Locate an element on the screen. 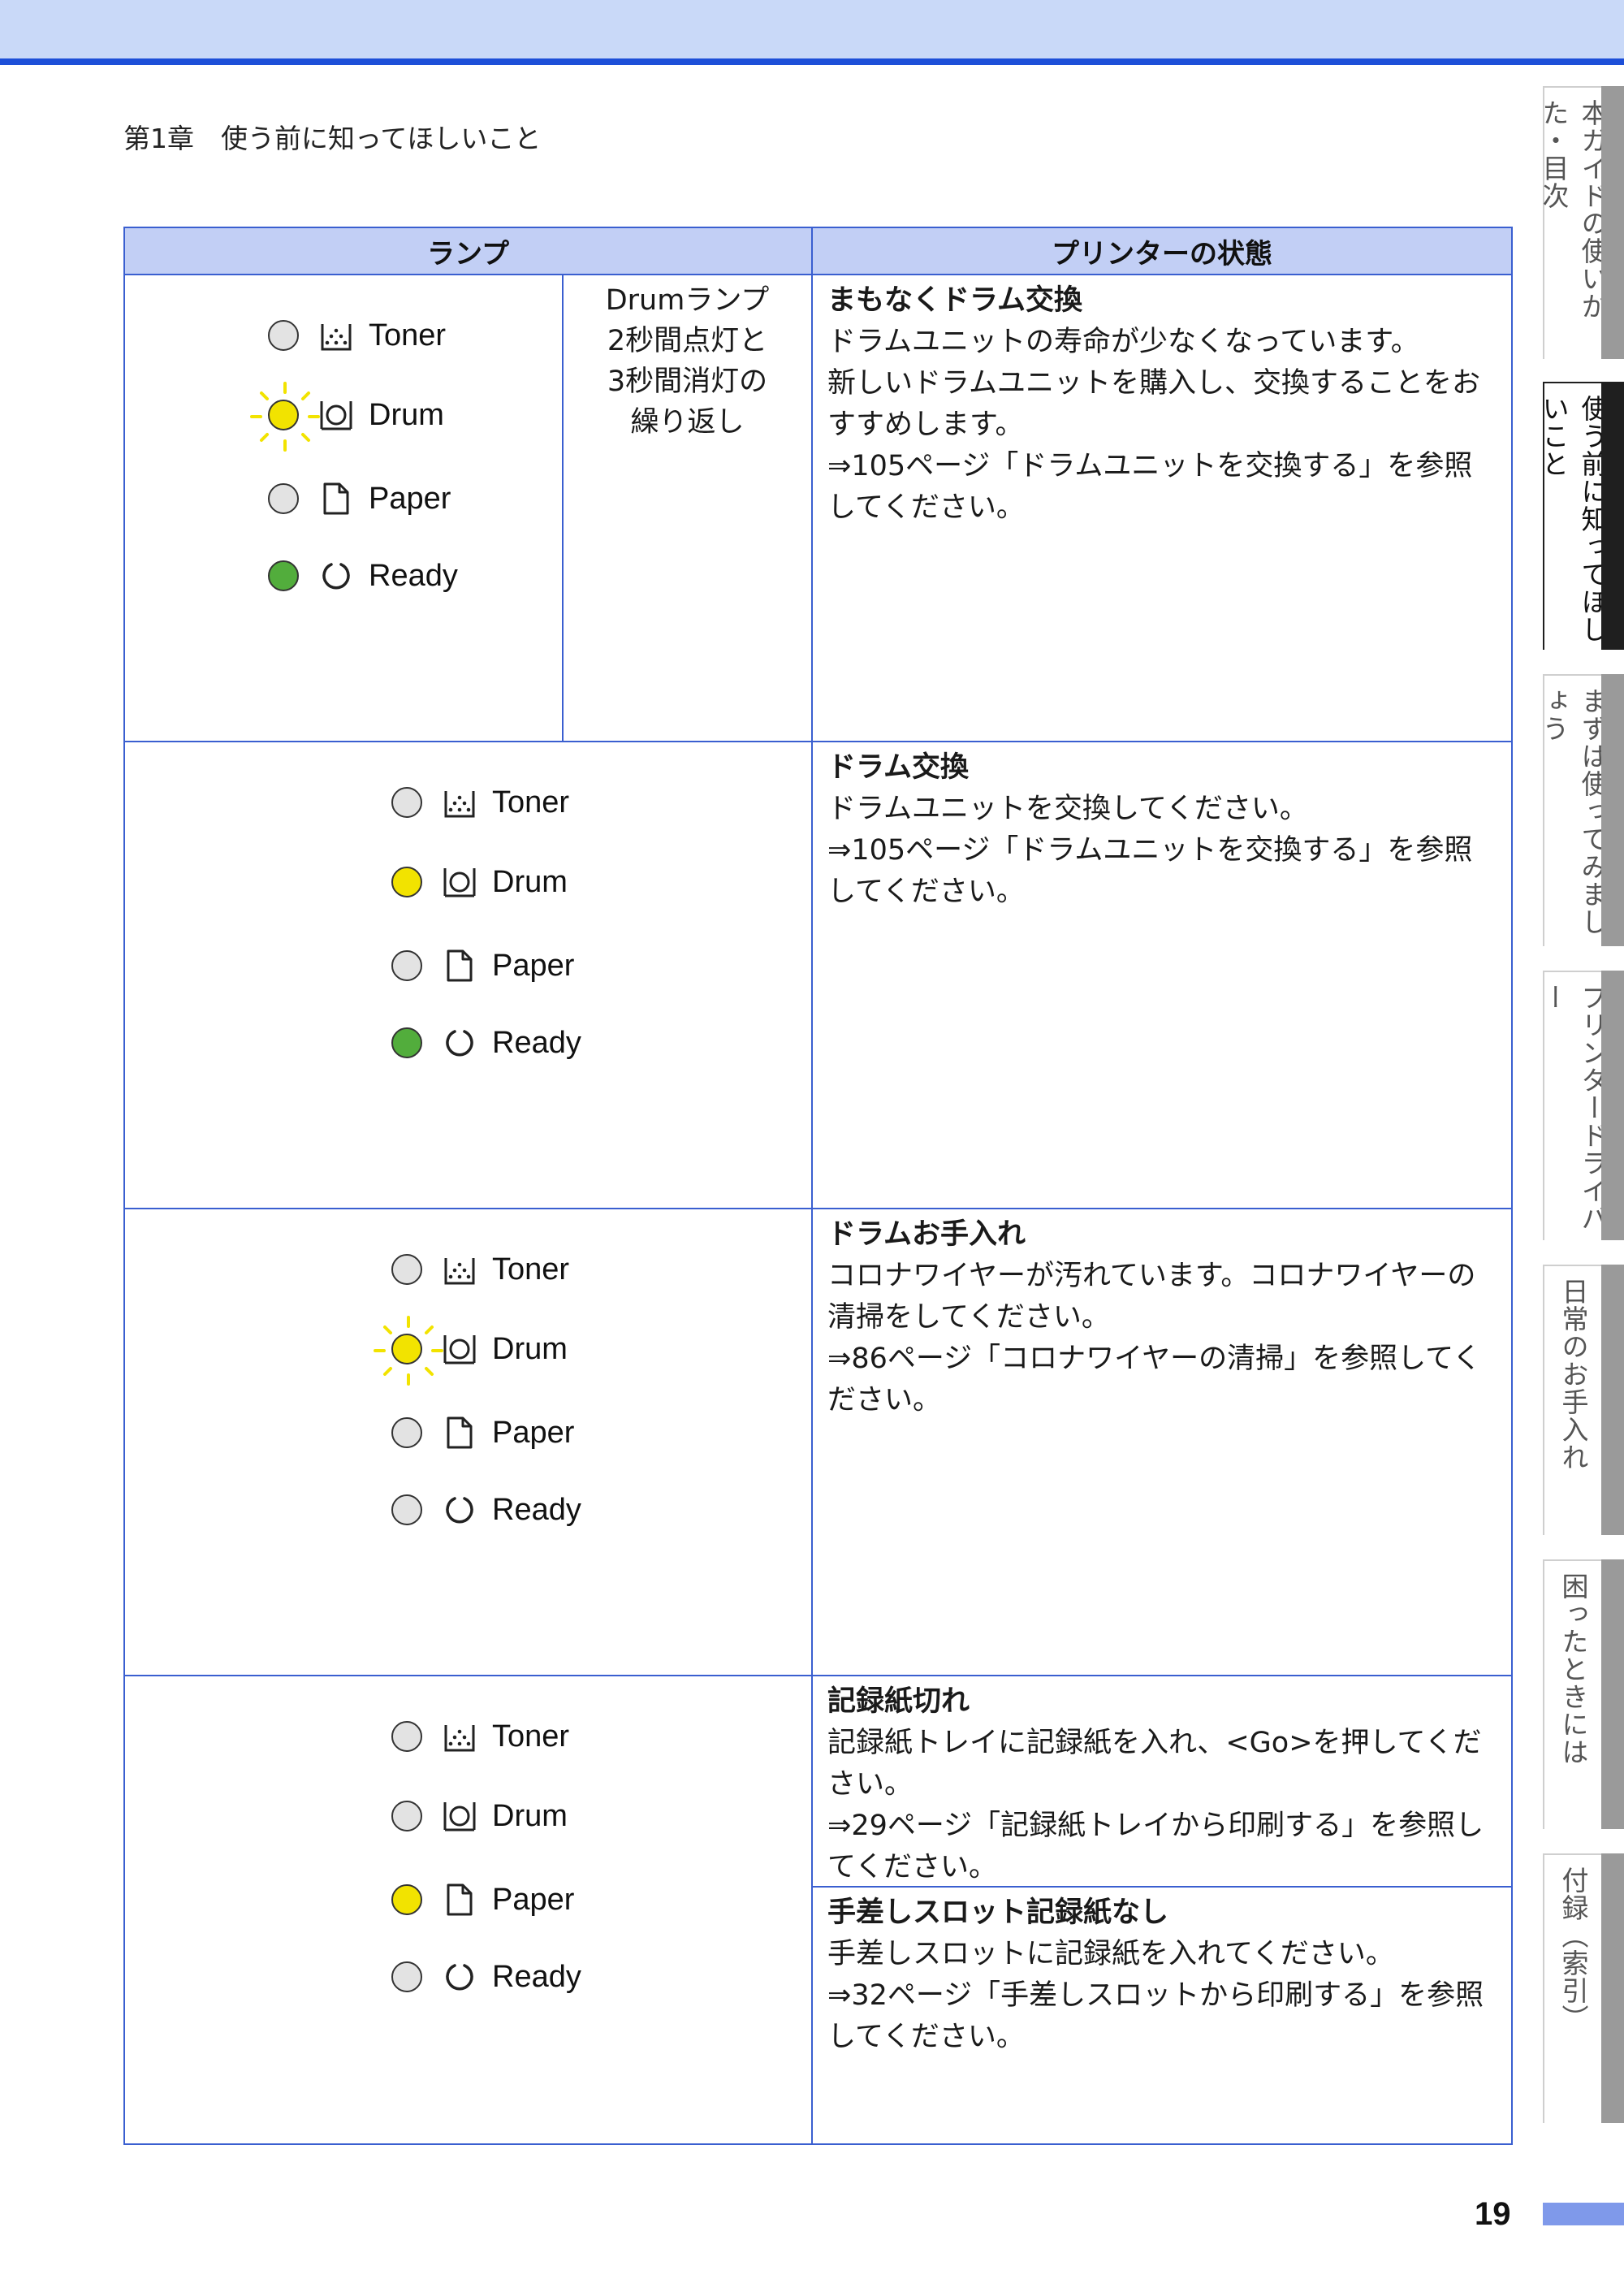 This screenshot has height=2292, width=1624. state-line: ドラムユニットを交換してください。 is located at coordinates (1068, 809).